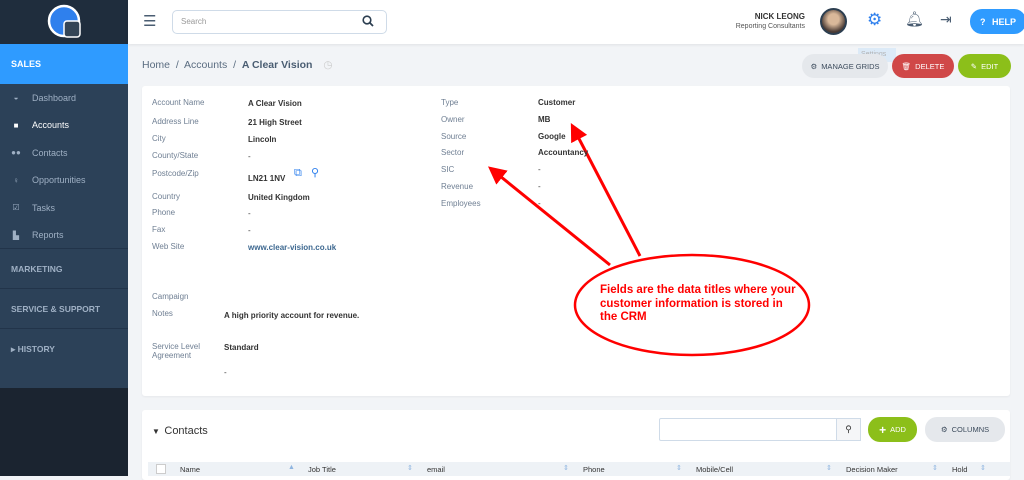 This screenshot has height=480, width=1024. I want to click on caret-down-icon: ▼, so click(158, 431).